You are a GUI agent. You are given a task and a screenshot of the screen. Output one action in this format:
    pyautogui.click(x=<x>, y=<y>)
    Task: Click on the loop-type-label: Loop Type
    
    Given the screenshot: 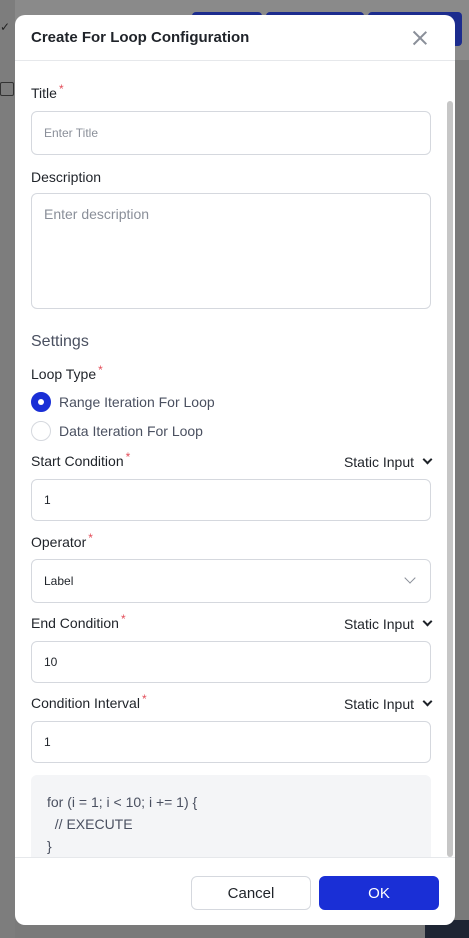 What is the action you would take?
    pyautogui.click(x=64, y=374)
    